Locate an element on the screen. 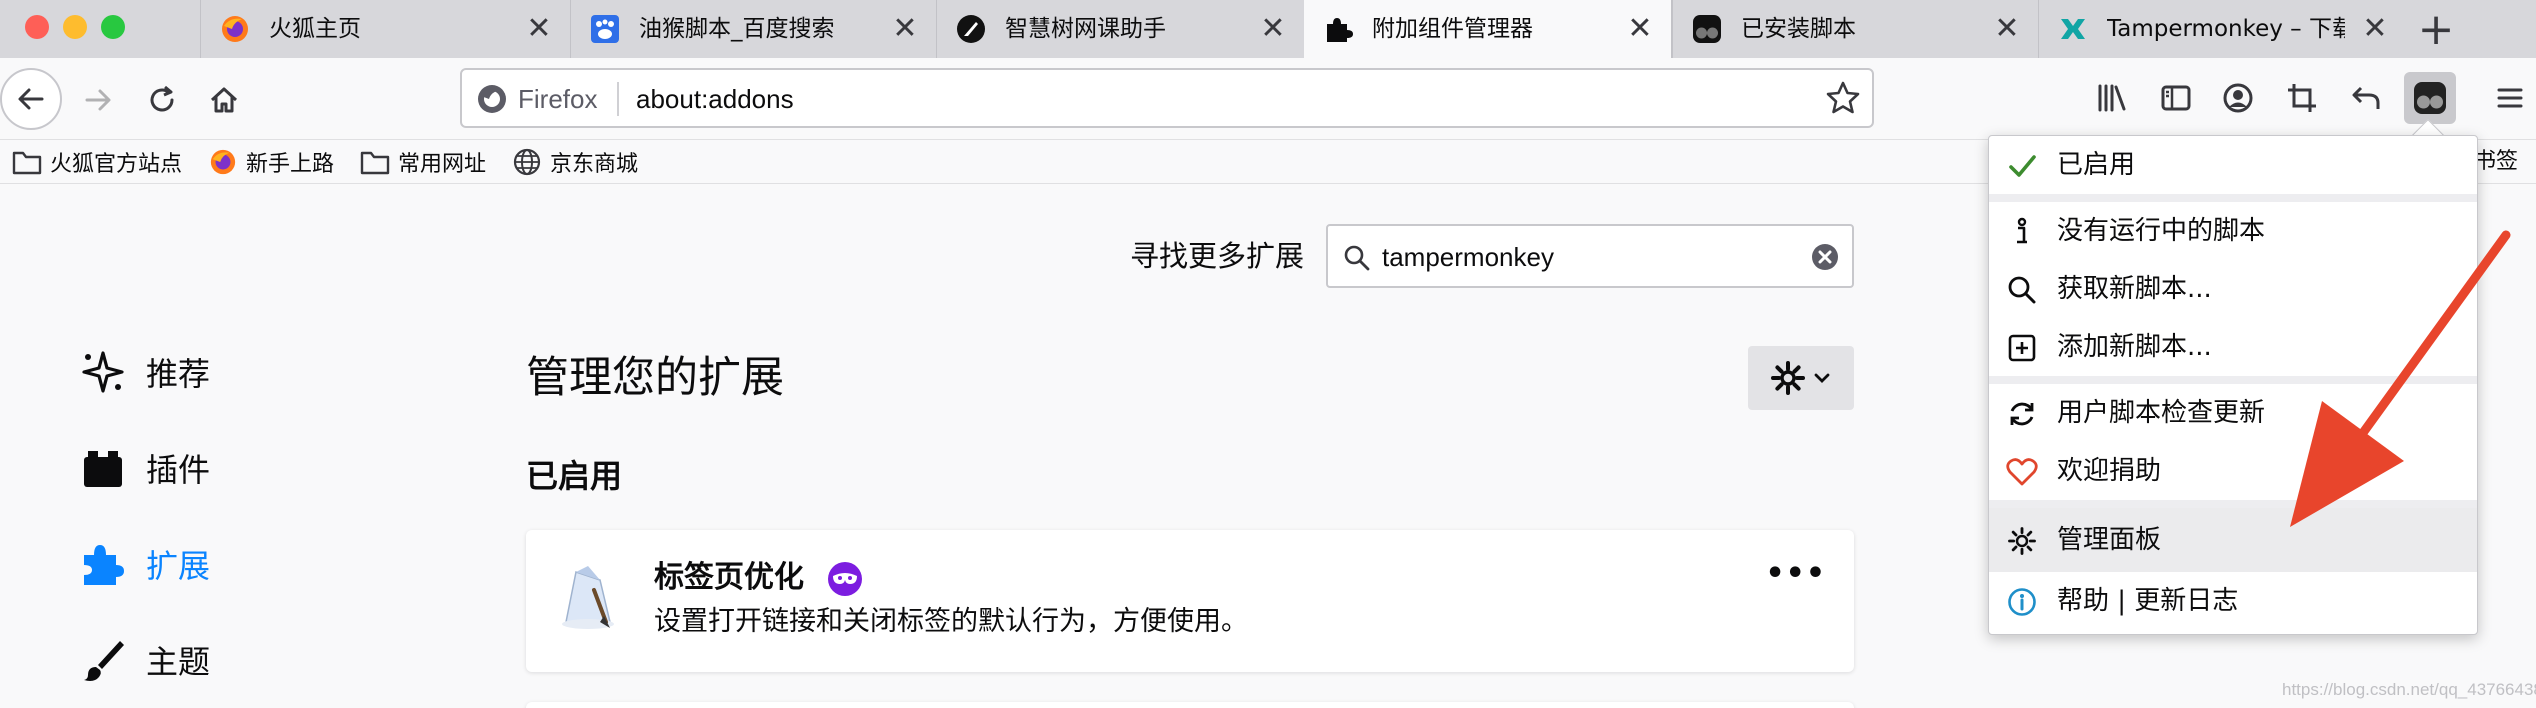 This screenshot has height=708, width=2536. navigation-toolbar: Firefox about:addons is located at coordinates (1268, 99).